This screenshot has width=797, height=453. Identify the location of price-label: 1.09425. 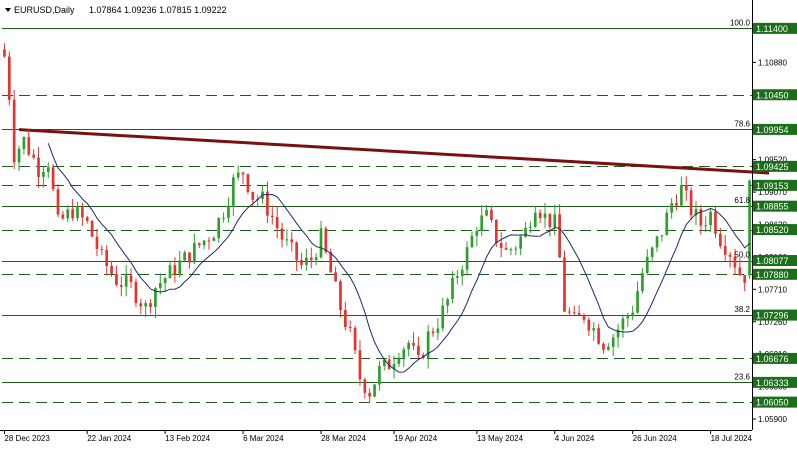
(775, 166).